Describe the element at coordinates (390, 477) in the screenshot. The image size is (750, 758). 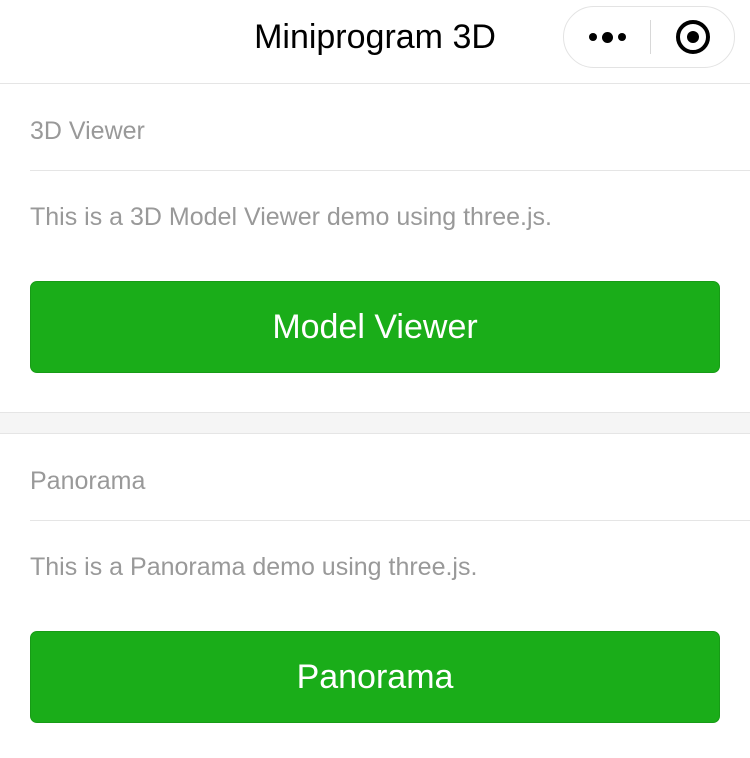
I see `section-header: Panorama` at that location.